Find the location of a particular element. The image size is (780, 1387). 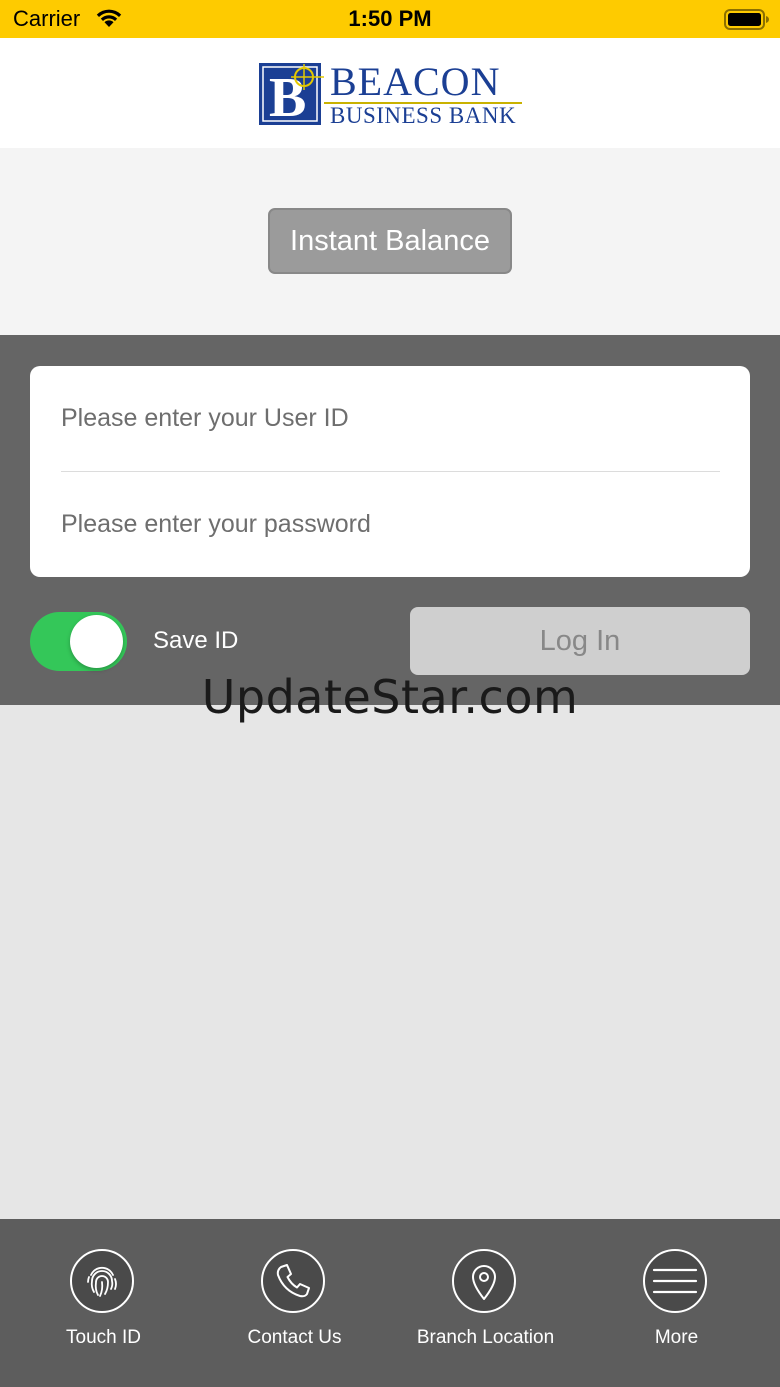

bottom-tab-bar: Touch ID Contact Us Branch Location More is located at coordinates (390, 1303).